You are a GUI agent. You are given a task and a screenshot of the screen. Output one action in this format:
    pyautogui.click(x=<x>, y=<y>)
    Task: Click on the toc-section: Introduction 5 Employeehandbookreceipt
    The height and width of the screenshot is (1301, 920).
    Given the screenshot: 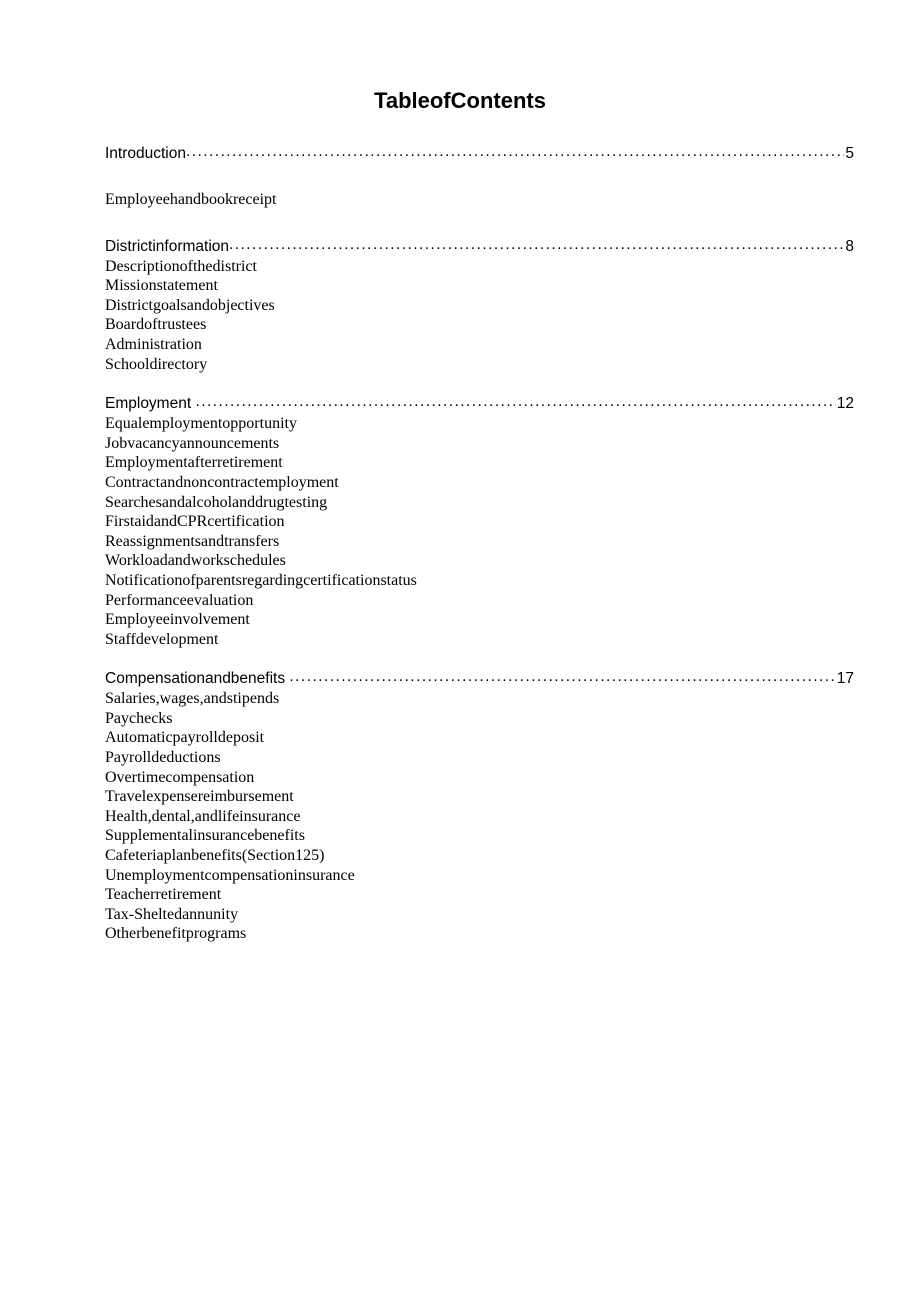 What is the action you would take?
    pyautogui.click(x=479, y=176)
    